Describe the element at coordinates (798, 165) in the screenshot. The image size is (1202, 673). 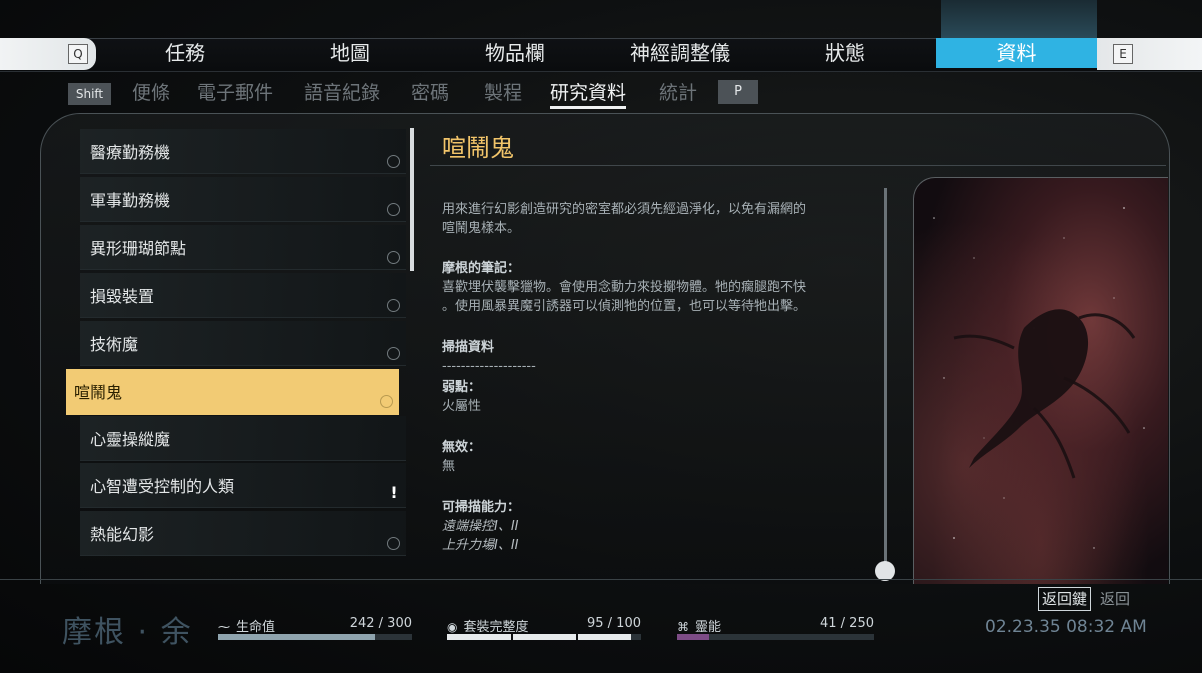
I see `detail-divider` at that location.